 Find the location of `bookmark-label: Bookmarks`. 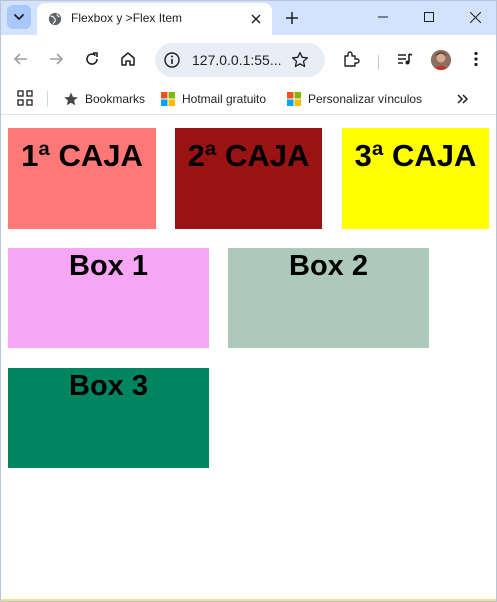

bookmark-label: Bookmarks is located at coordinates (115, 99).